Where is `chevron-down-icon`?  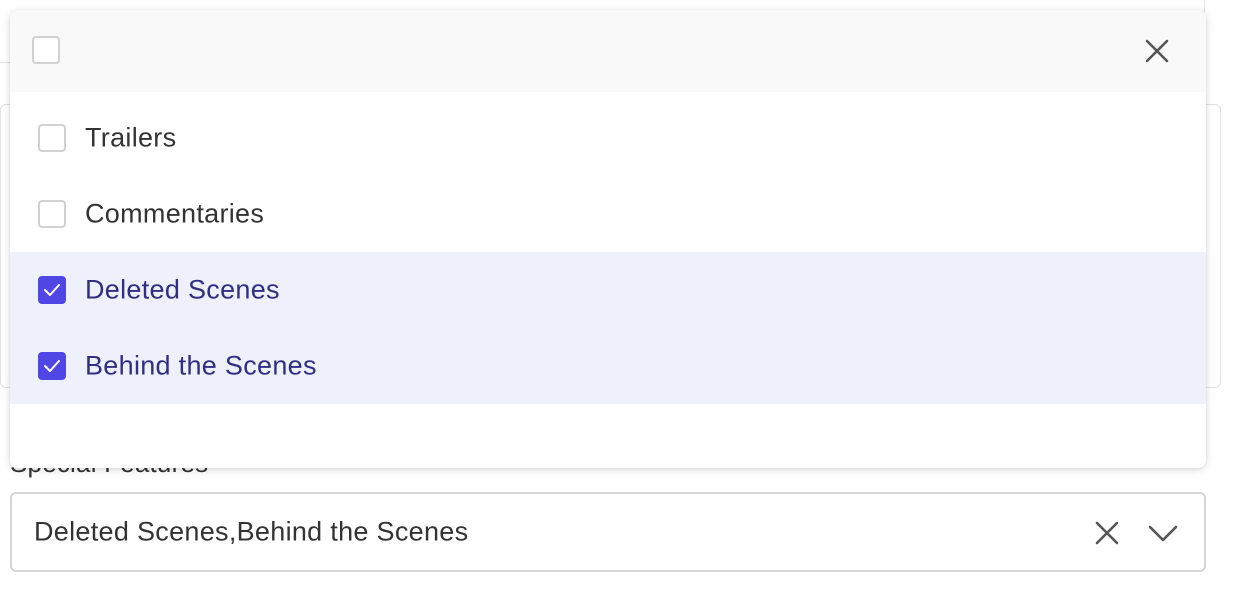
chevron-down-icon is located at coordinates (1163, 533).